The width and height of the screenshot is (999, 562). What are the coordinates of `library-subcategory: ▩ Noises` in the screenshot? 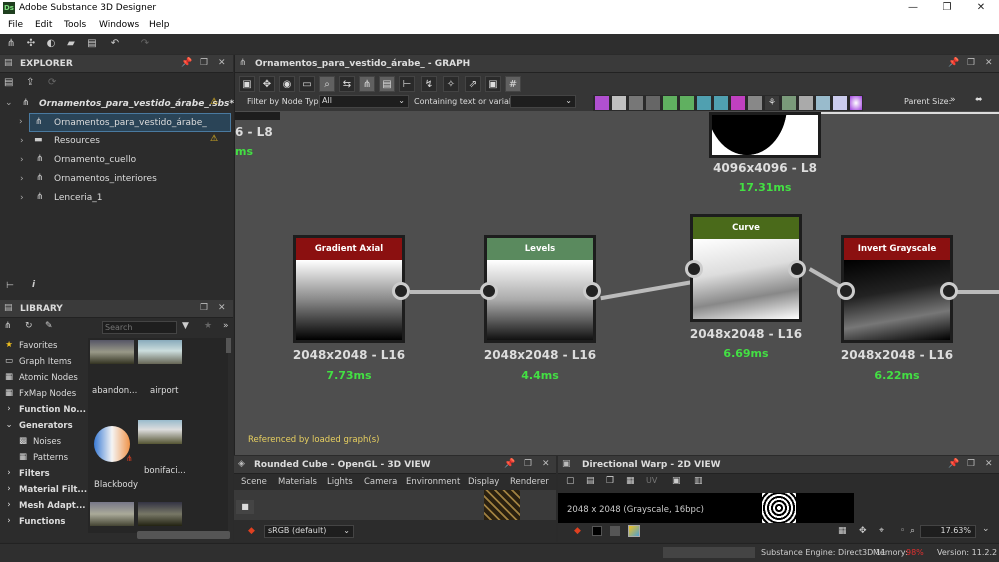 It's located at (44, 442).